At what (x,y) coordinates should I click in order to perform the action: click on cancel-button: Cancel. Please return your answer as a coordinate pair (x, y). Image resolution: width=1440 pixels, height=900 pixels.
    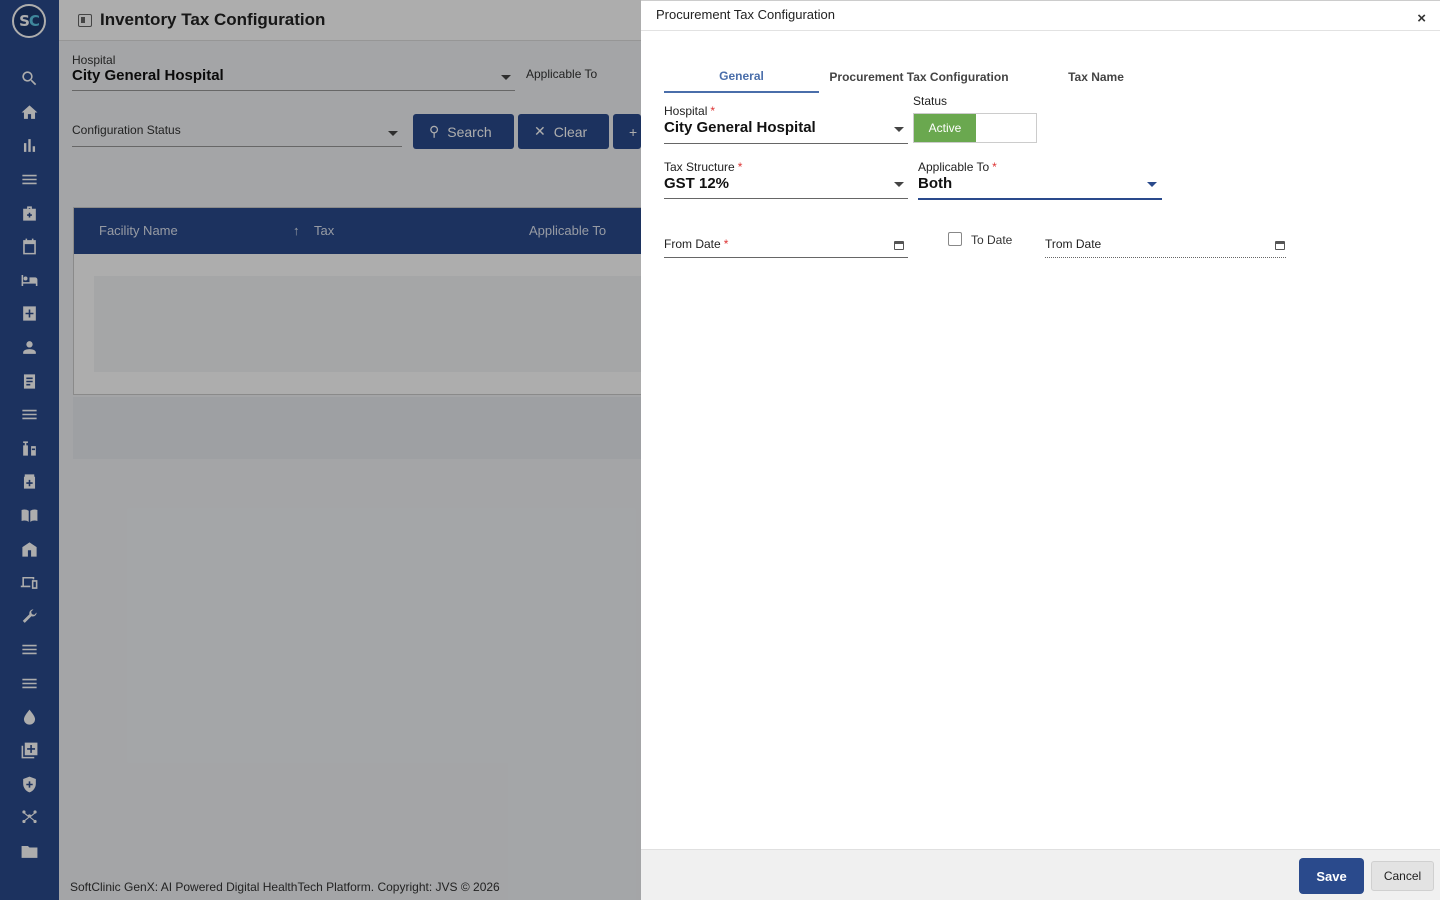
    Looking at the image, I should click on (1402, 876).